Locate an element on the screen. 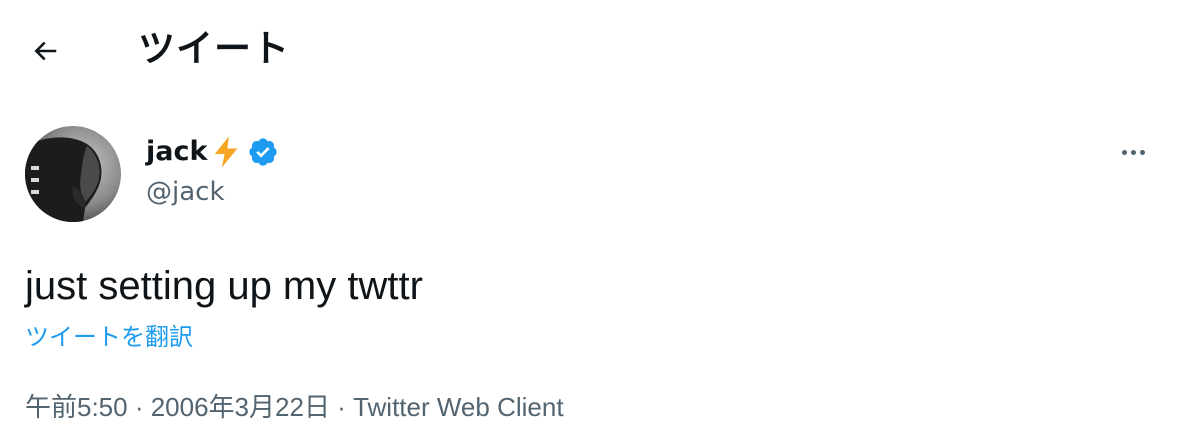 The height and width of the screenshot is (441, 1188). verified-badge-icon is located at coordinates (263, 152).